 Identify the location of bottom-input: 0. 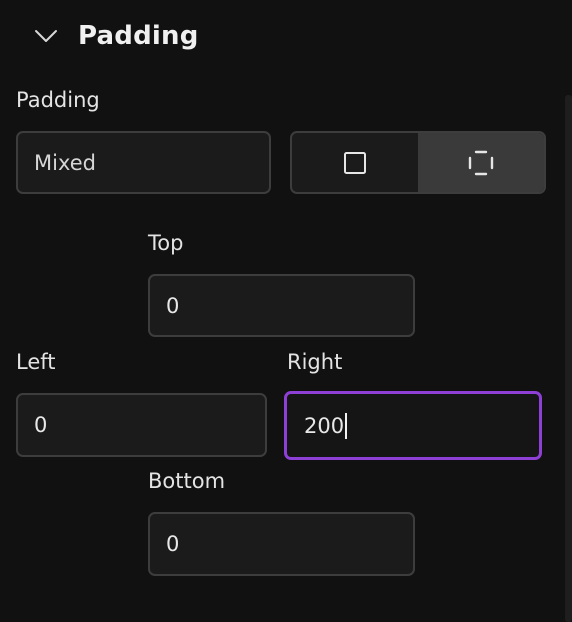
(281, 544).